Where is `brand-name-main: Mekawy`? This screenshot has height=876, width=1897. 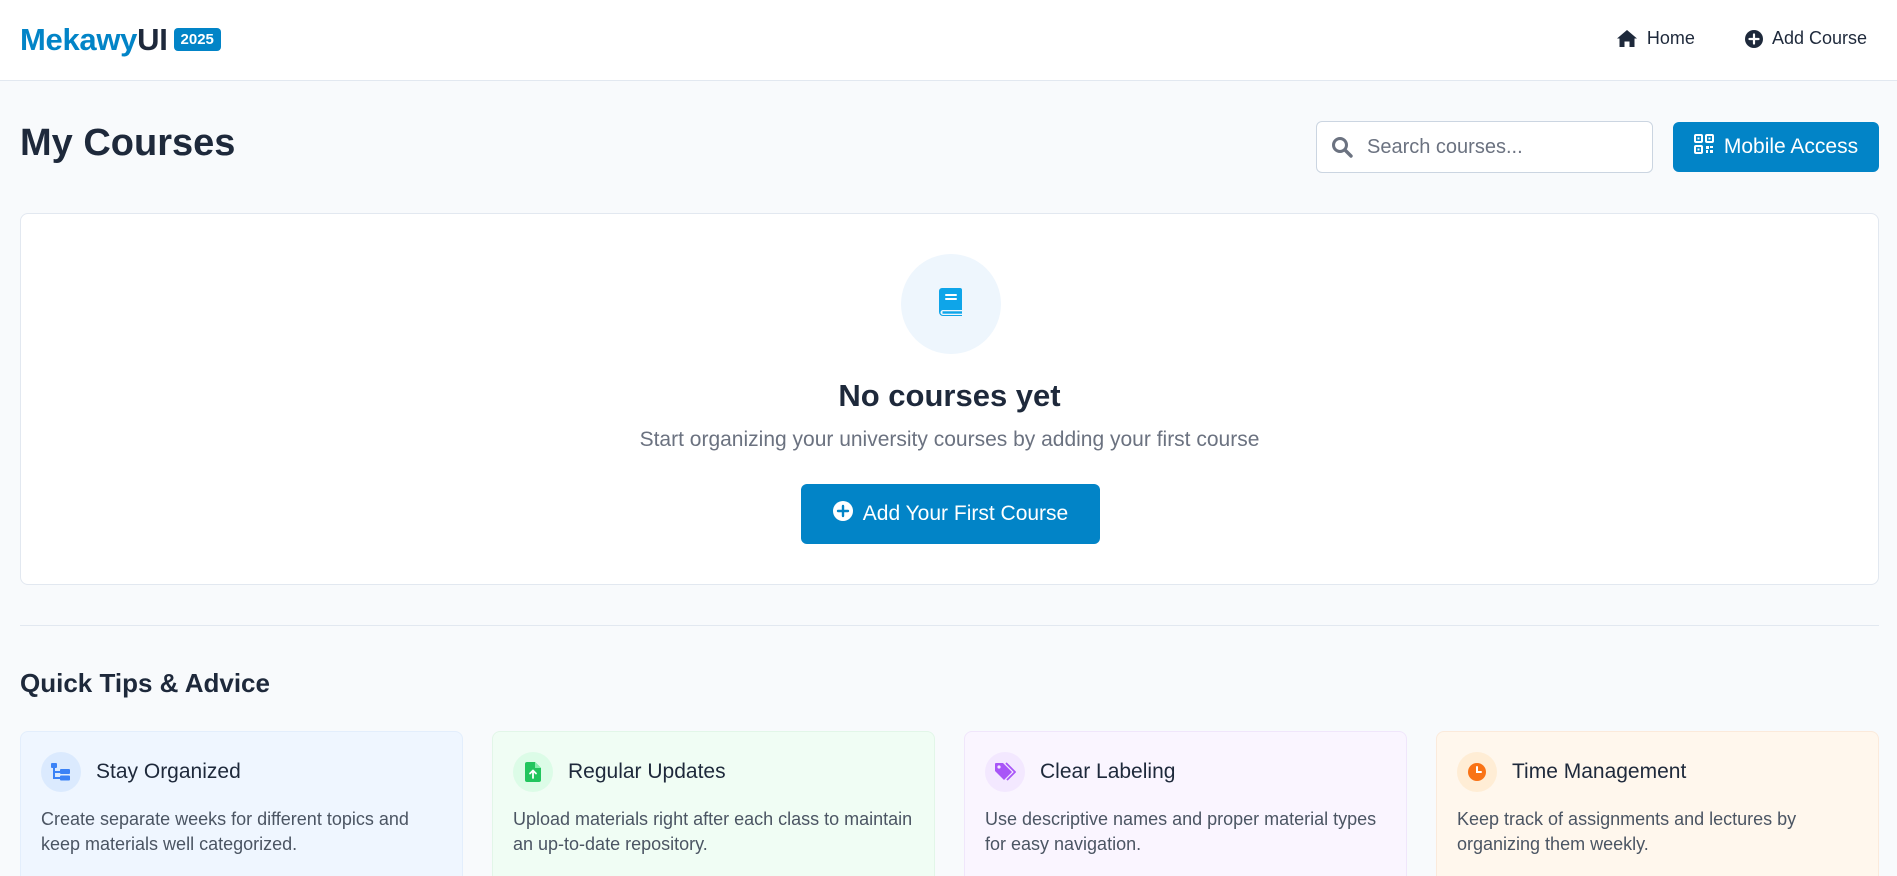
brand-name-main: Mekawy is located at coordinates (79, 39).